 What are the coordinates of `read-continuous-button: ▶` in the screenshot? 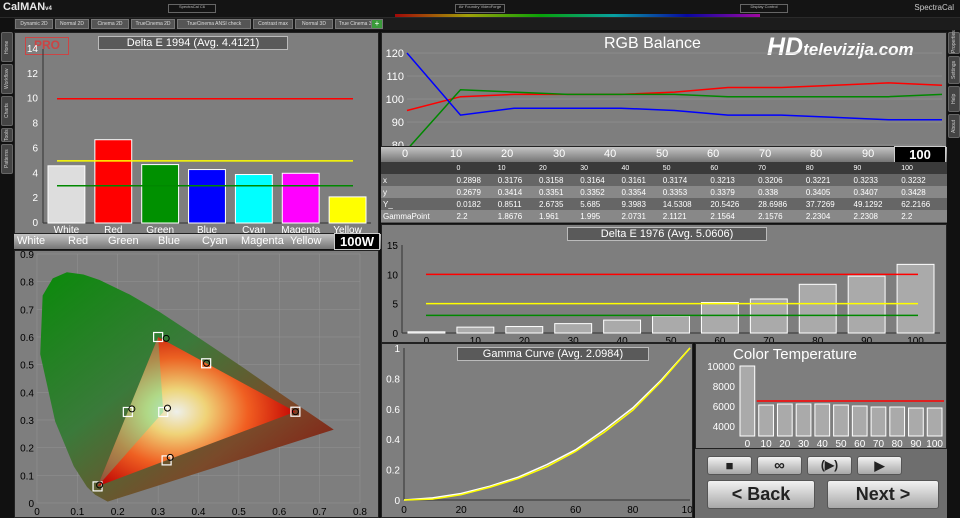 It's located at (879, 465).